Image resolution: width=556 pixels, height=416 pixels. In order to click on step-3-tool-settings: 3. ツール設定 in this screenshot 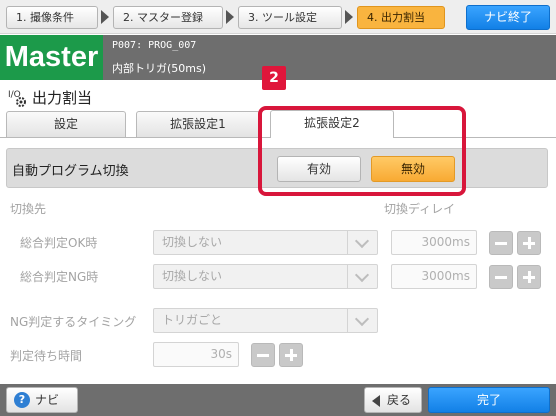, I will do `click(290, 17)`.